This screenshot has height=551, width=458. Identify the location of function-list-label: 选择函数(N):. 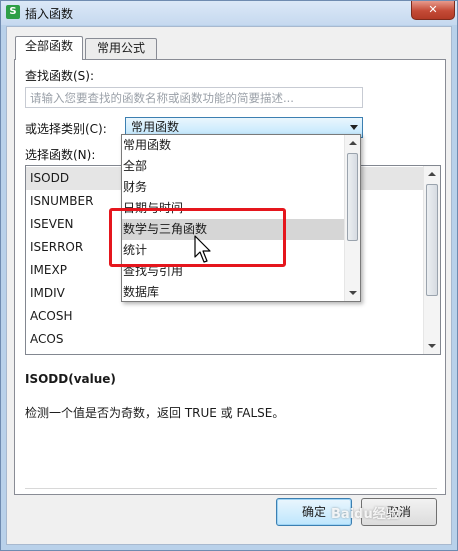
(60, 155).